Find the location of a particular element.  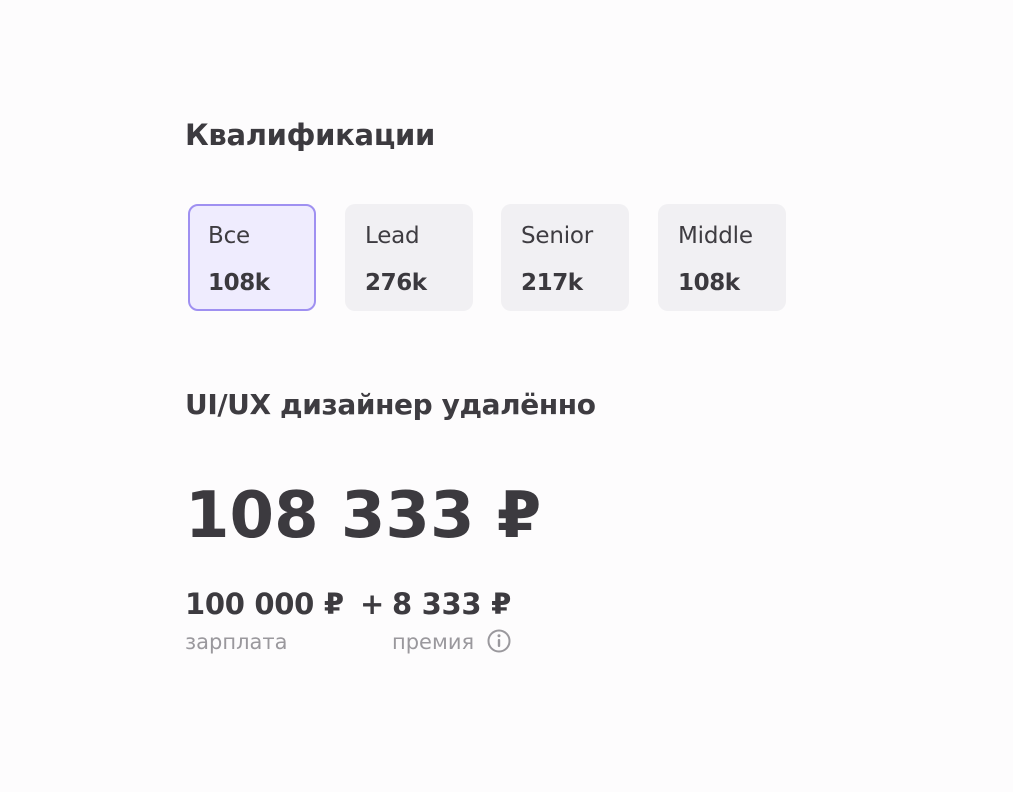

tab-label: Lead is located at coordinates (392, 236).